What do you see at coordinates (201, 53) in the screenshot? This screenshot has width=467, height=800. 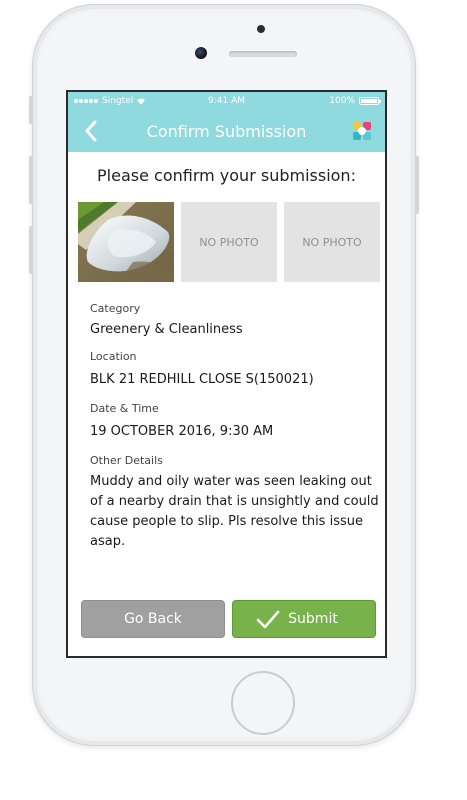 I see `front-camera` at bounding box center [201, 53].